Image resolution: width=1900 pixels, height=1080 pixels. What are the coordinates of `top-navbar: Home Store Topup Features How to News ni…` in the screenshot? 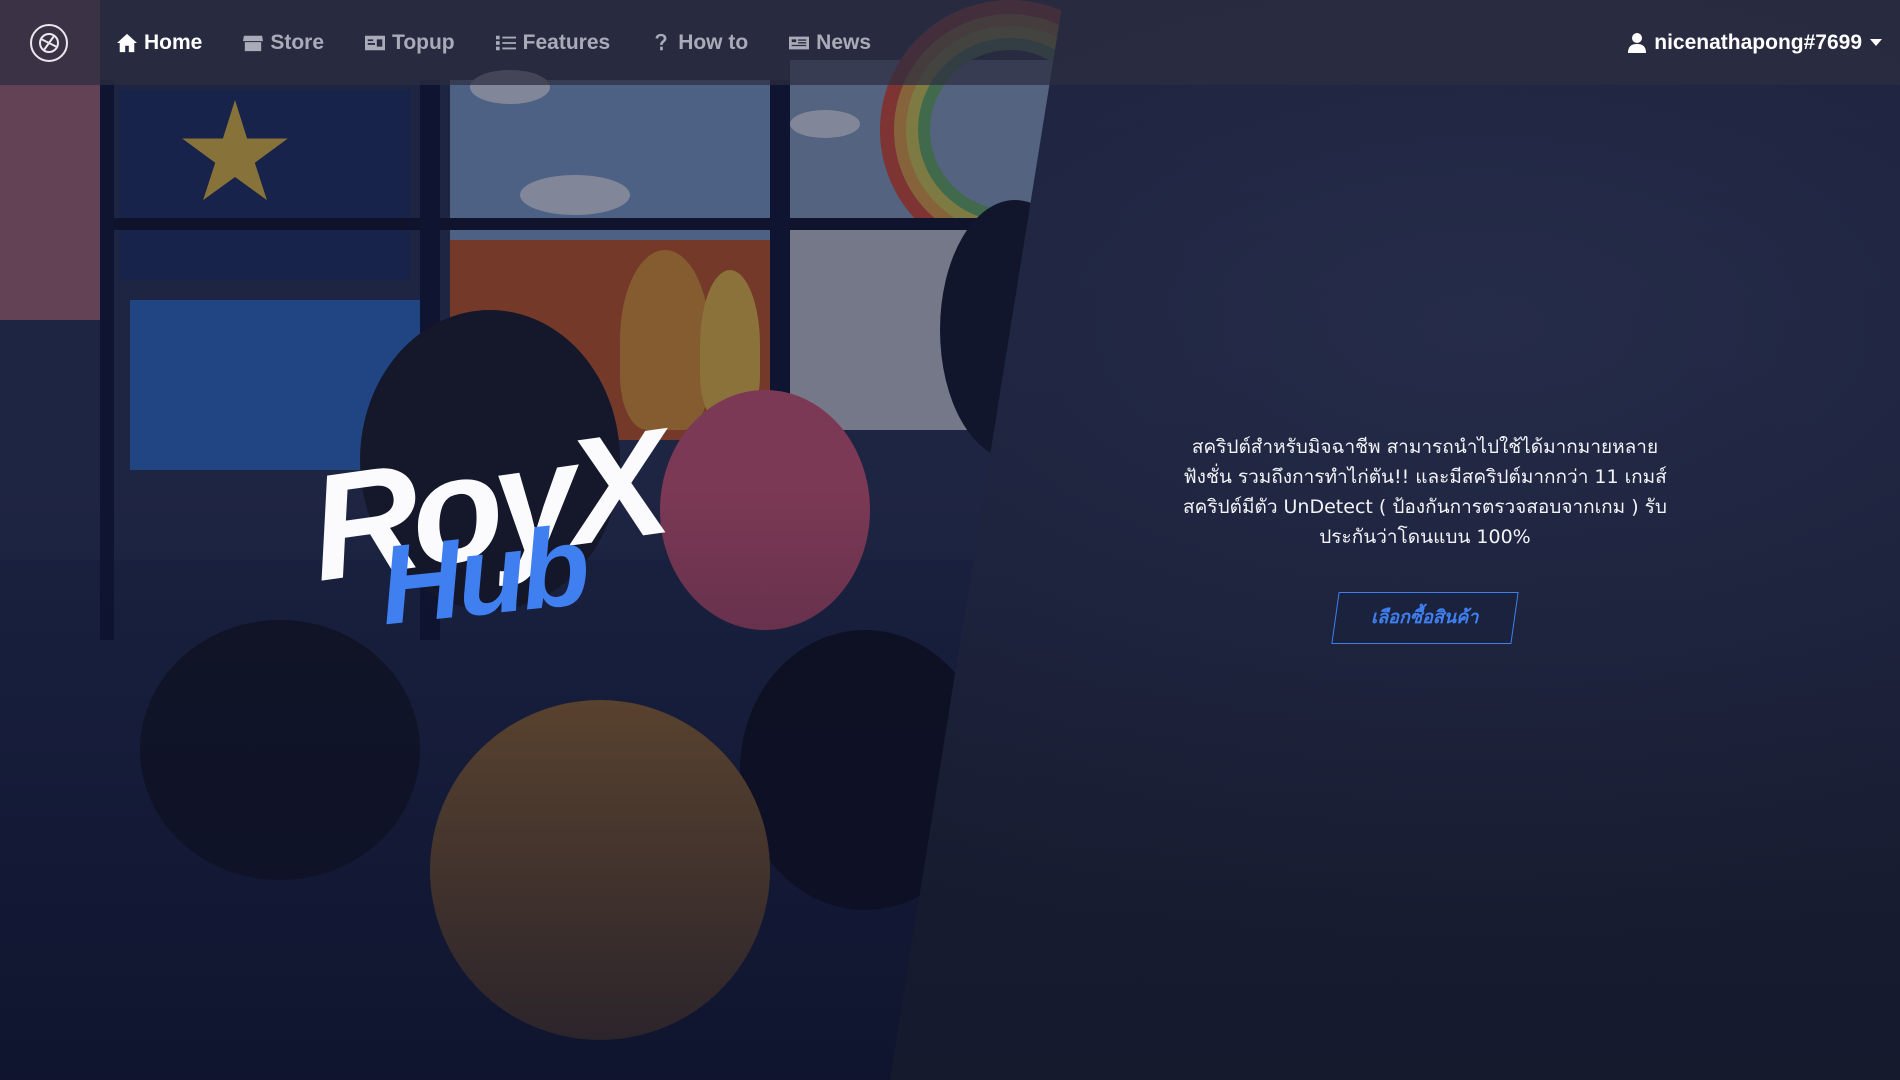 It's located at (950, 42).